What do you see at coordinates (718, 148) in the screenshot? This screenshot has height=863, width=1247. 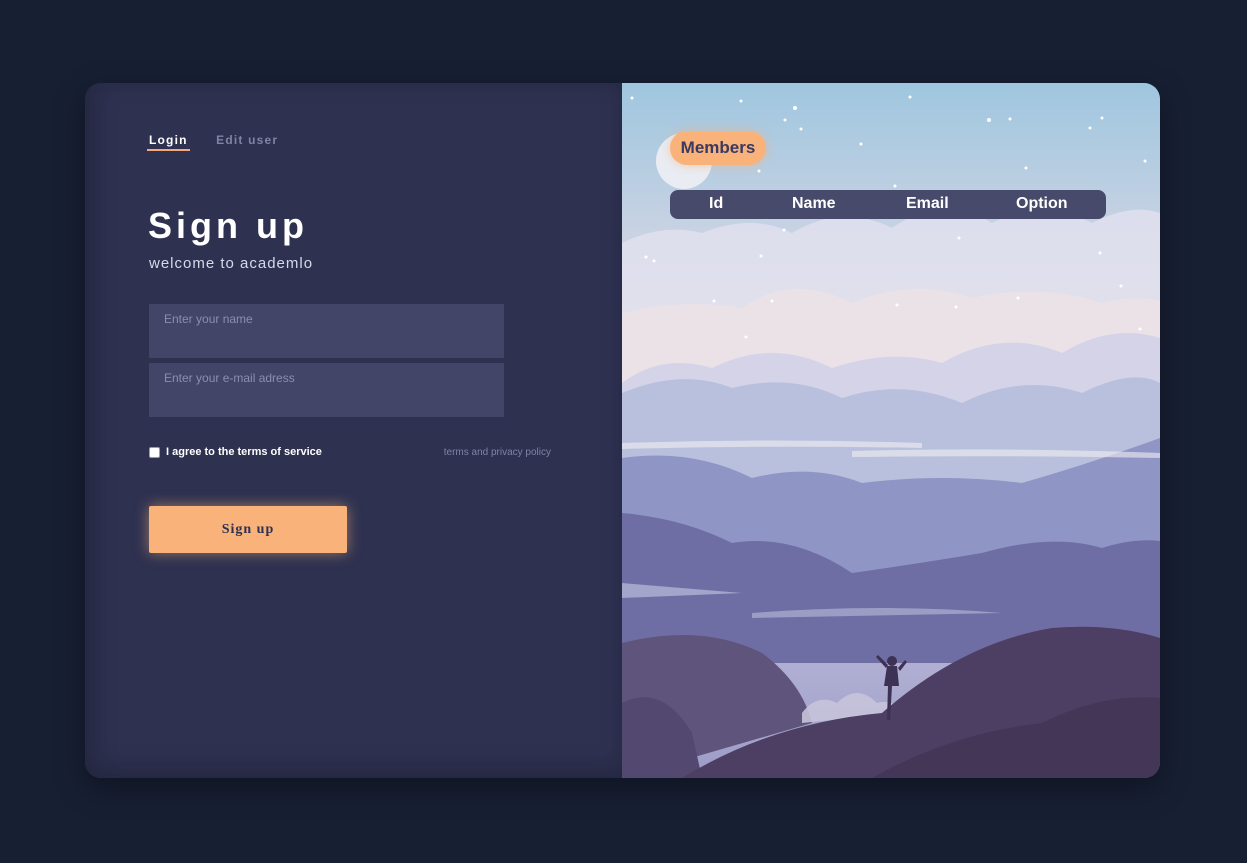 I see `members-button: Members` at bounding box center [718, 148].